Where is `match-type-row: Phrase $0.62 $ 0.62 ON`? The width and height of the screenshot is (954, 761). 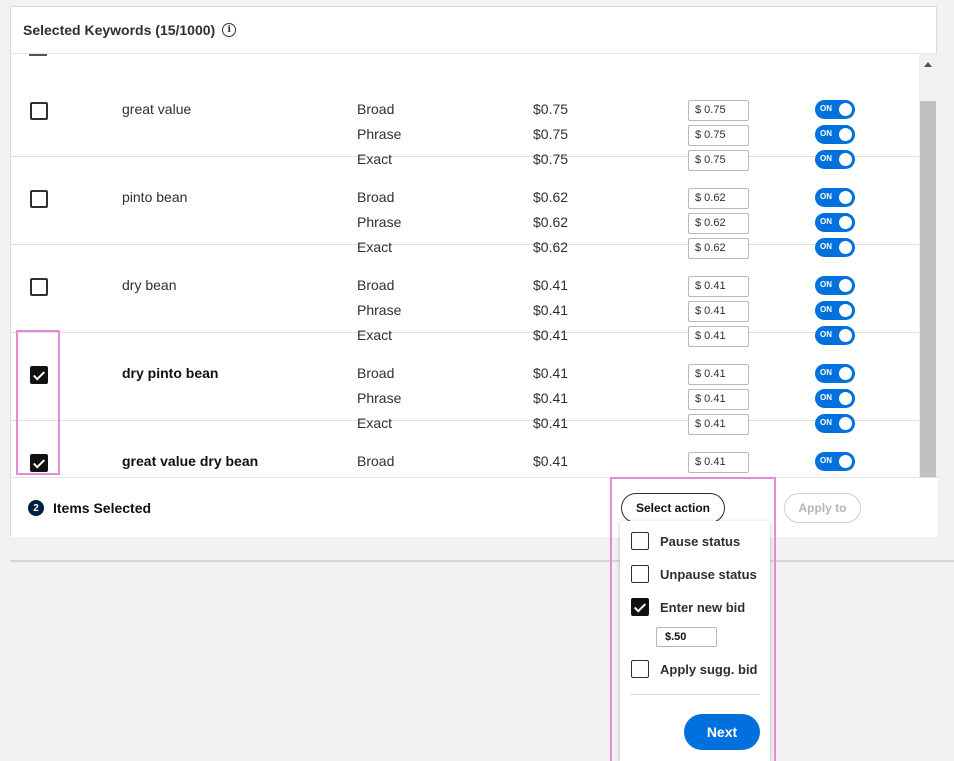 match-type-row: Phrase $0.62 $ 0.62 ON is located at coordinates (465, 226).